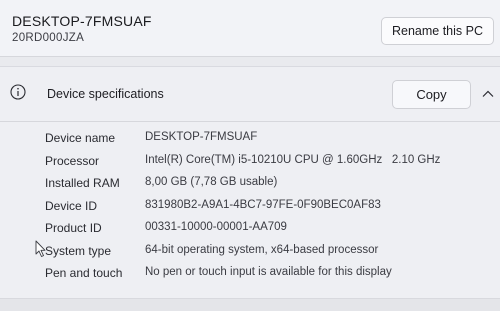 This screenshot has height=311, width=500. I want to click on spec-row-product-id: Product ID 00331-10000-00001-AA709, so click(250, 230).